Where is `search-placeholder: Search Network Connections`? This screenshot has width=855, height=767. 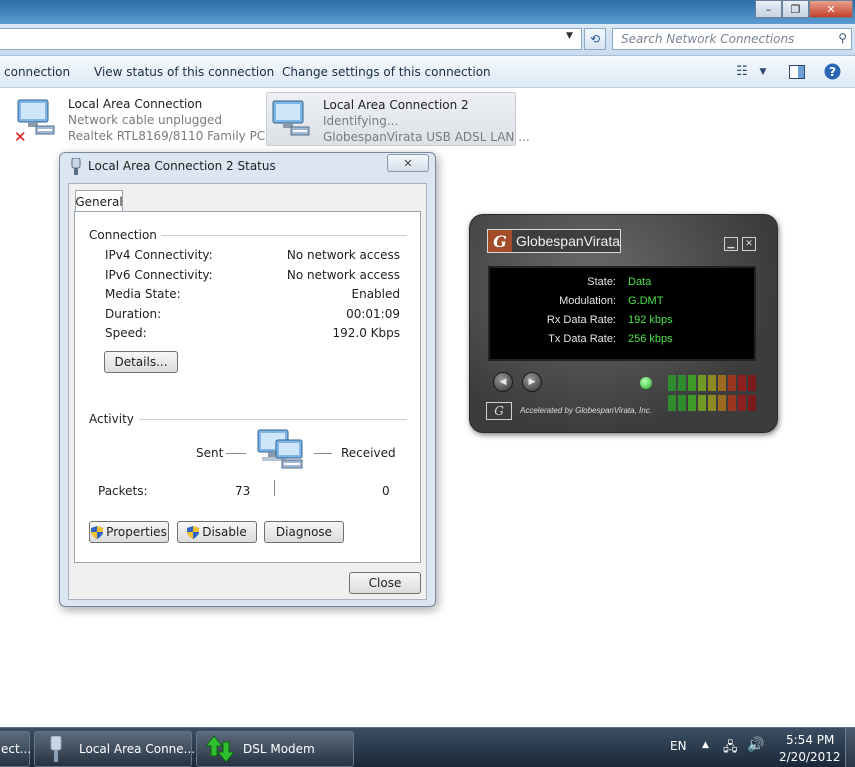
search-placeholder: Search Network Connections is located at coordinates (708, 39).